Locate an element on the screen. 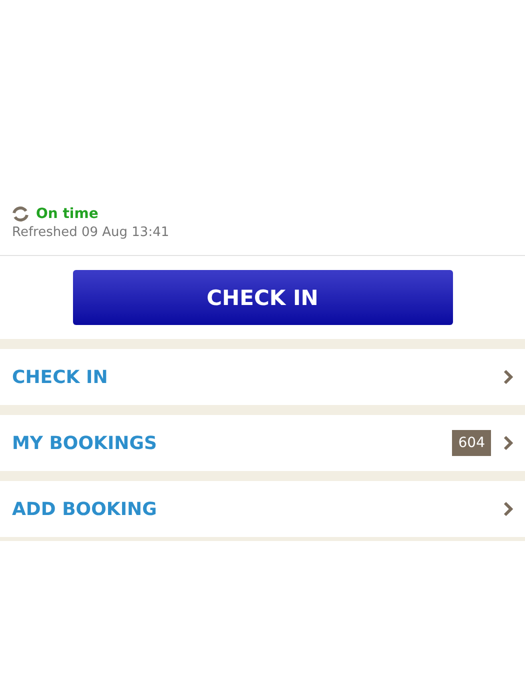  refreshed-time: Refreshed 09 Aug 13:41 is located at coordinates (91, 232).